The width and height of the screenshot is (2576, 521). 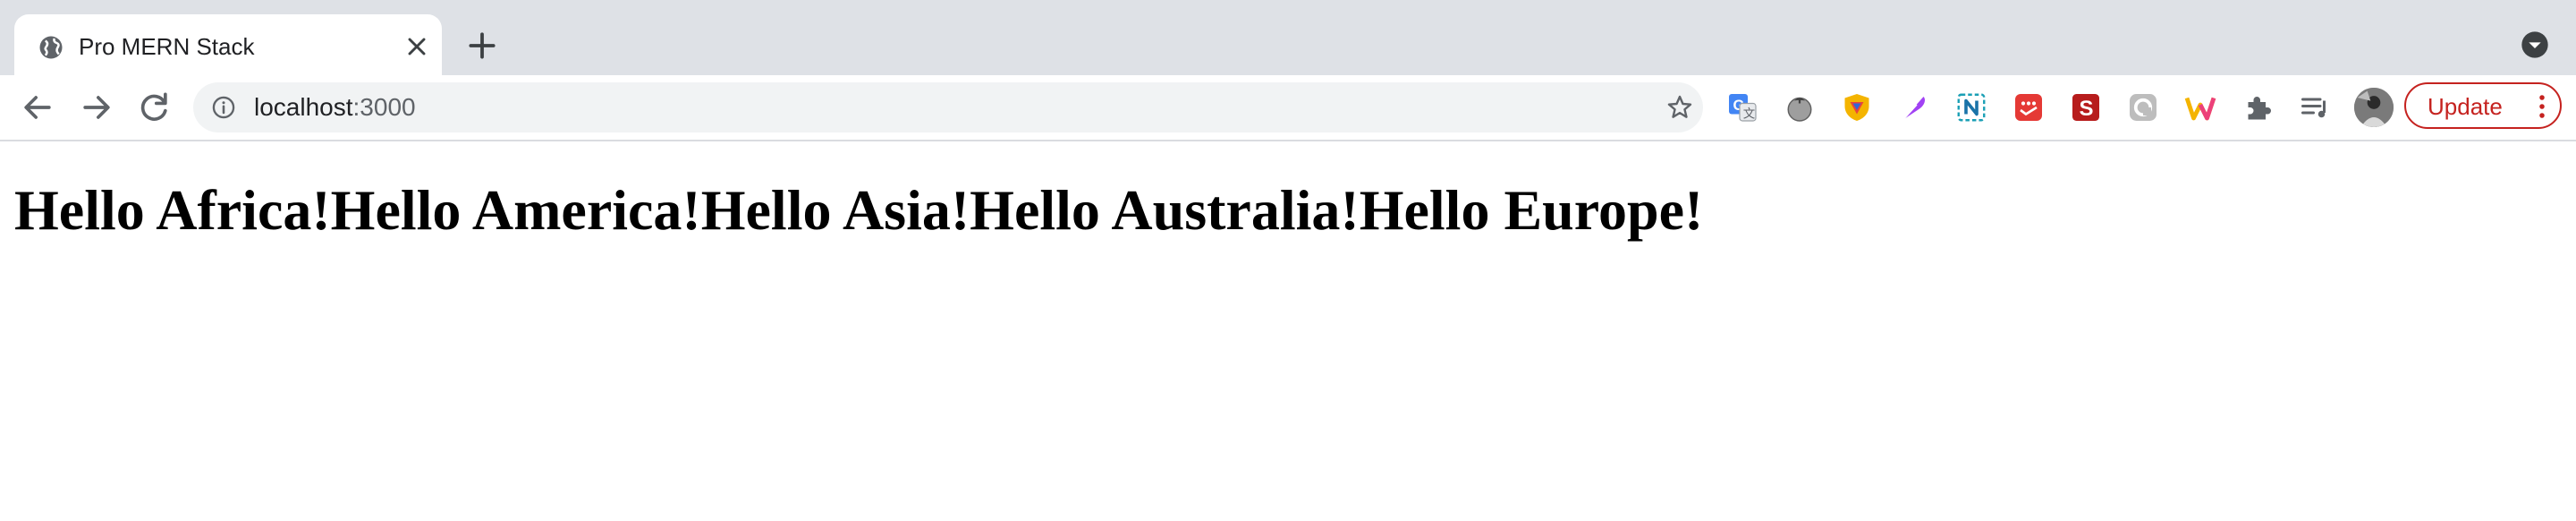 I want to click on back-arrow-icon, so click(x=37, y=107).